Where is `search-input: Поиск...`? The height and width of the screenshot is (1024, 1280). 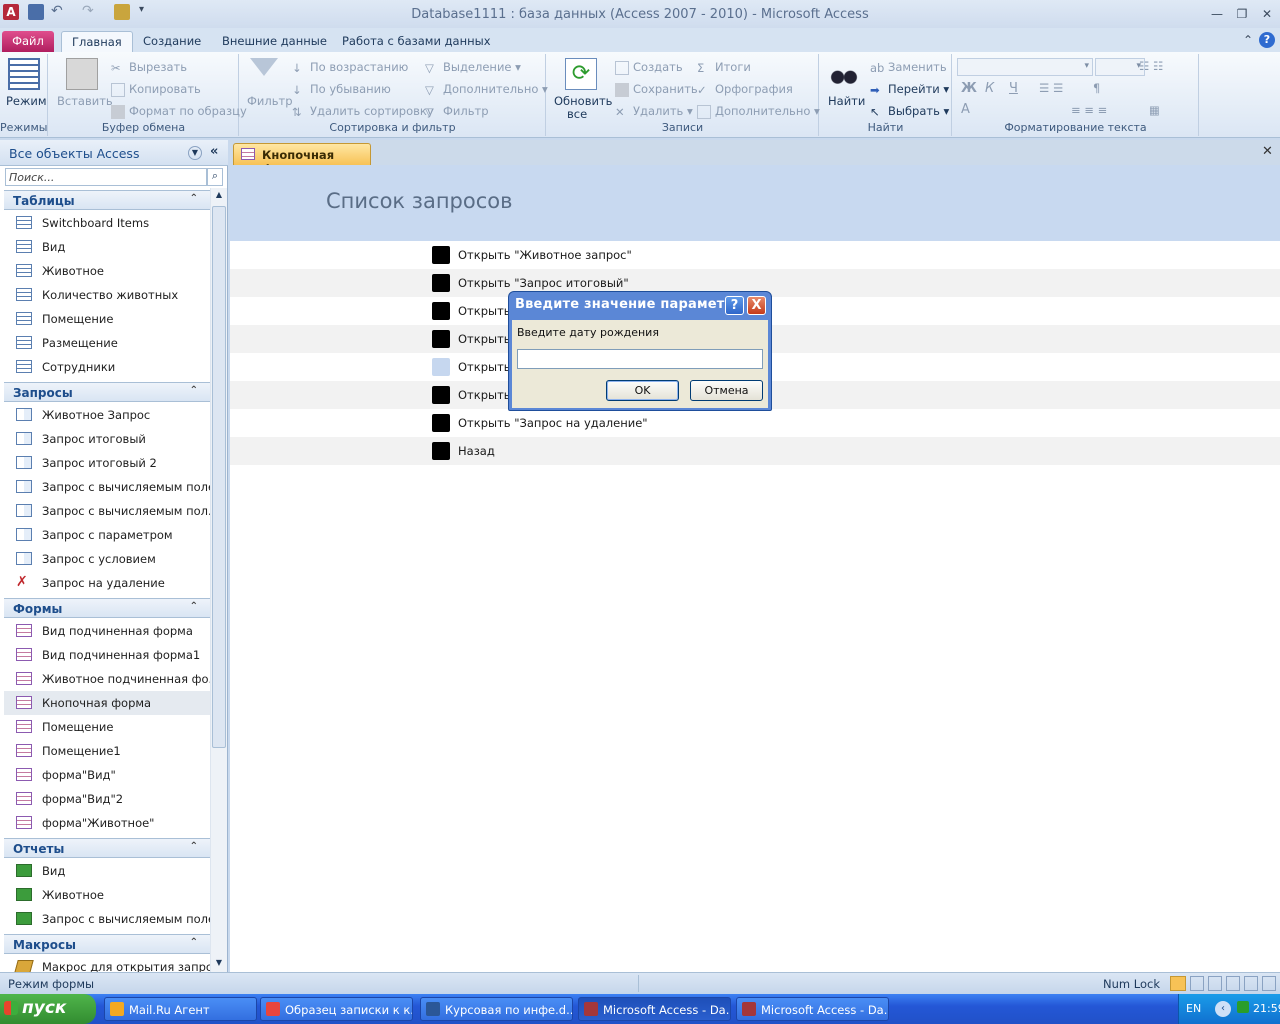 search-input: Поиск... is located at coordinates (106, 177).